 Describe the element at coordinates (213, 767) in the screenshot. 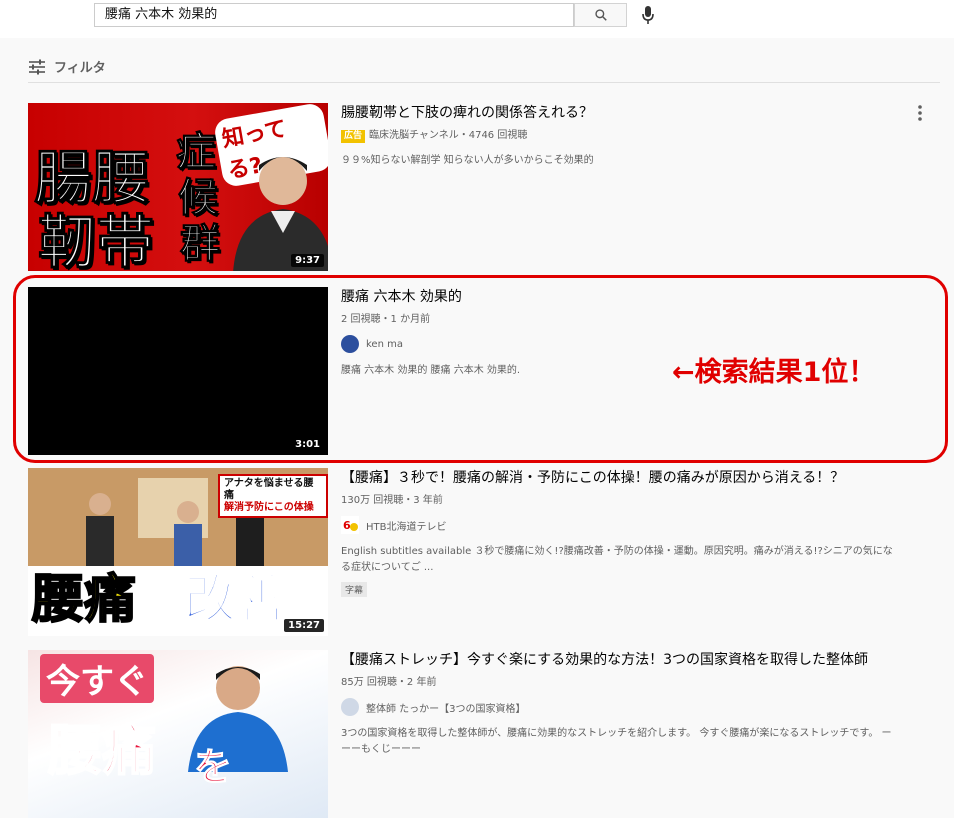

I see `thumbnail-text: を` at that location.